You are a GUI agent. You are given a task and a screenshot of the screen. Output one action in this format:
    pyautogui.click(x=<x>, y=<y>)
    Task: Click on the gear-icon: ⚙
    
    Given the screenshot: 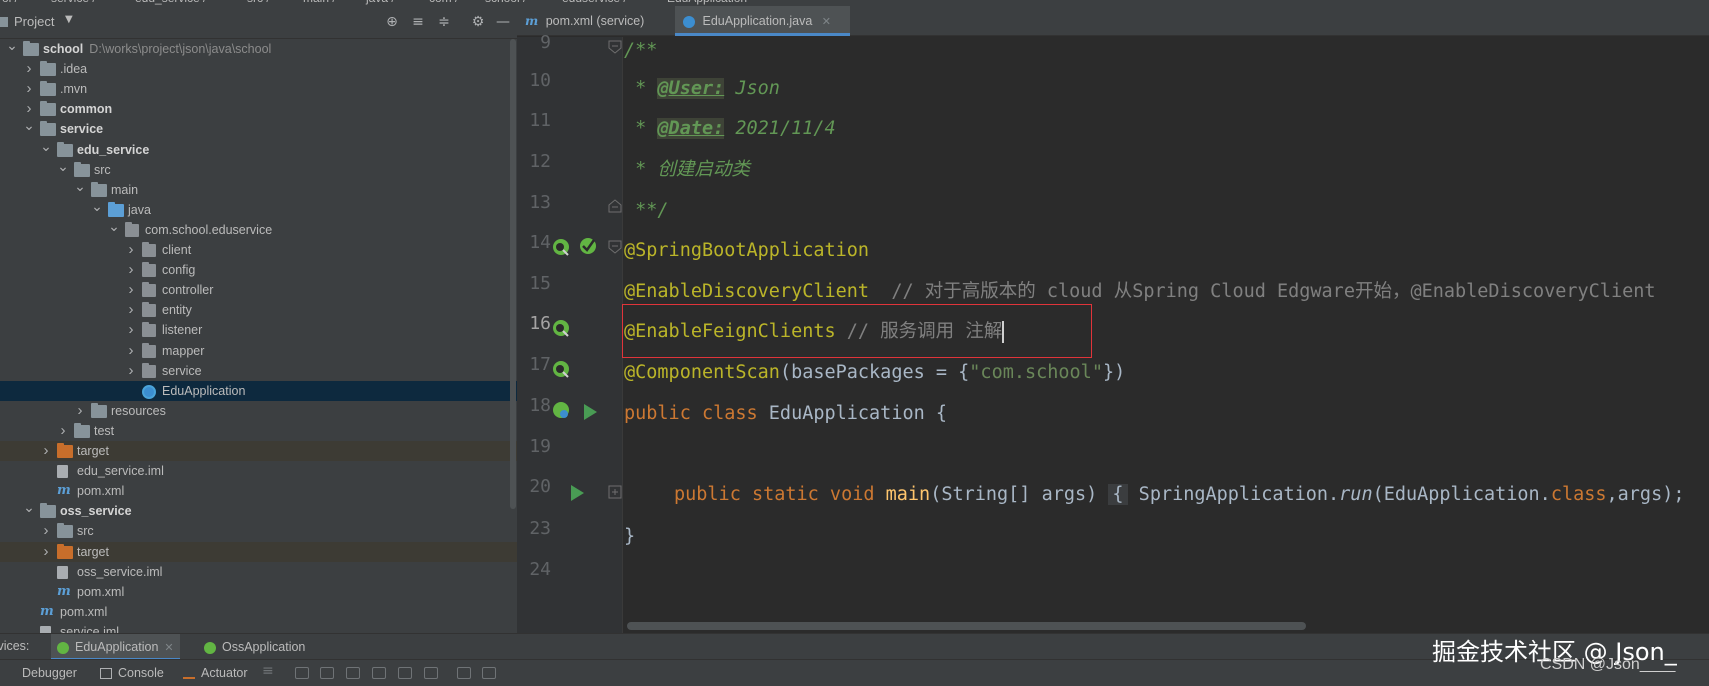 What is the action you would take?
    pyautogui.click(x=478, y=22)
    